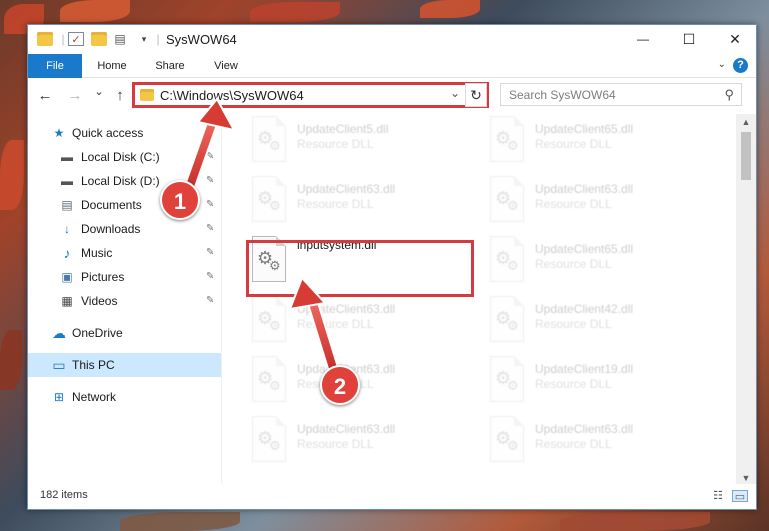  What do you see at coordinates (120, 95) in the screenshot?
I see `up-button: ↑` at bounding box center [120, 95].